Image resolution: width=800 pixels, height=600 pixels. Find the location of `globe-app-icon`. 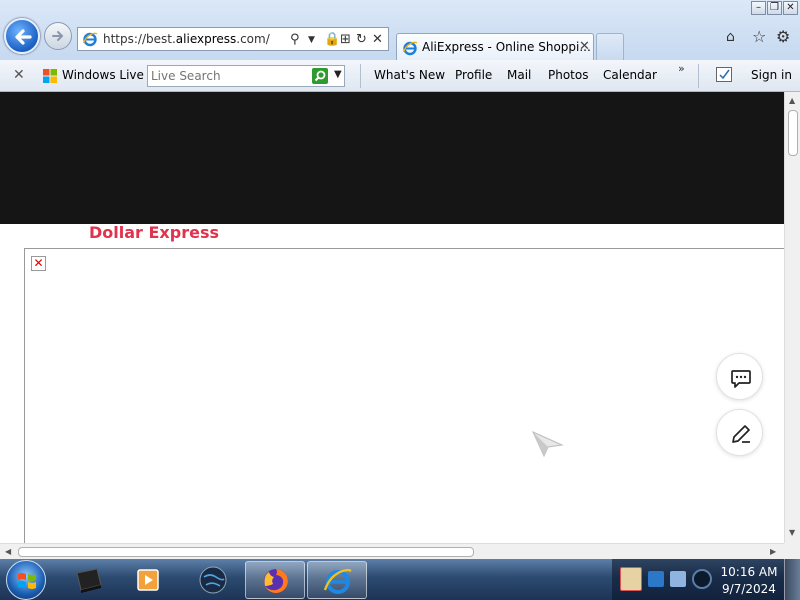

globe-app-icon is located at coordinates (213, 580).